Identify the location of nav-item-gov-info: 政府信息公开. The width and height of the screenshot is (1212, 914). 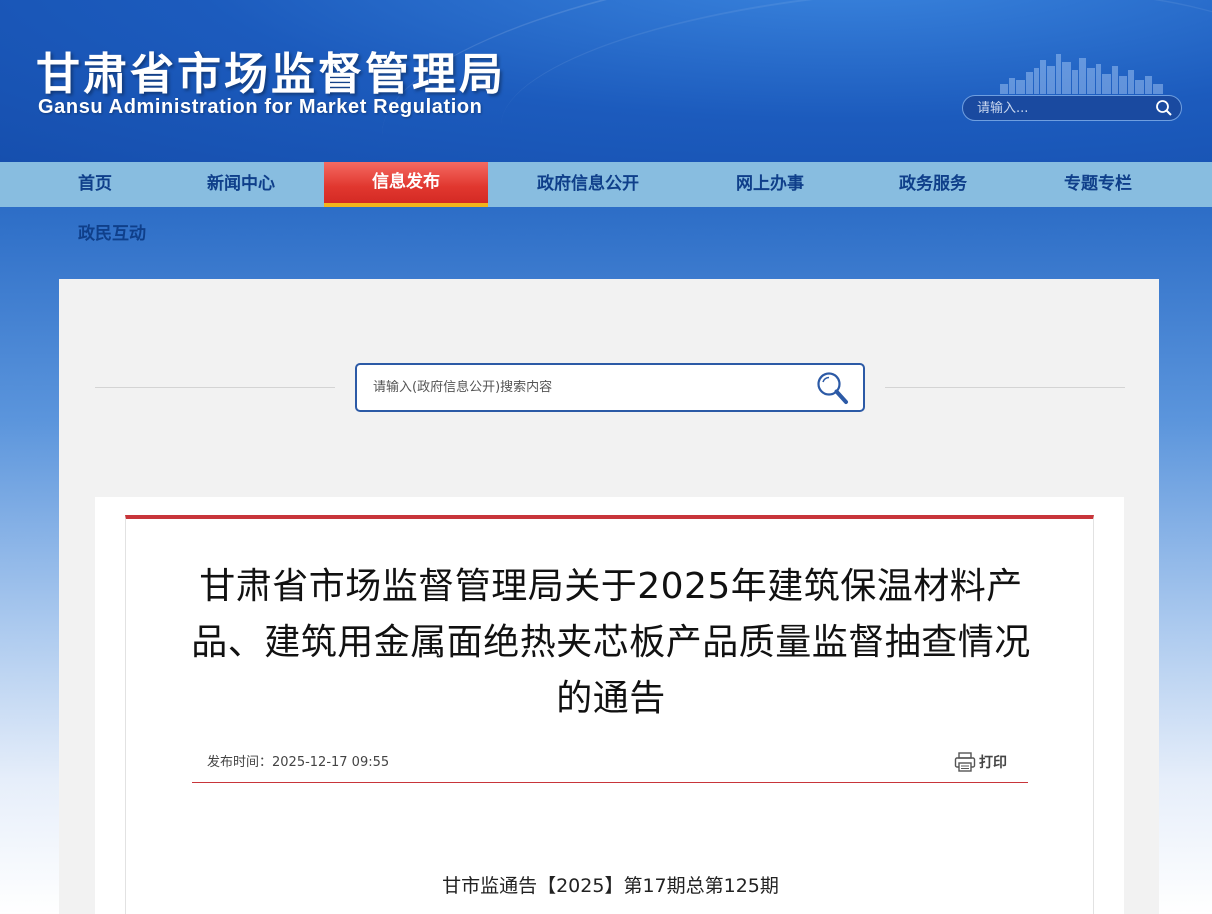
(588, 184).